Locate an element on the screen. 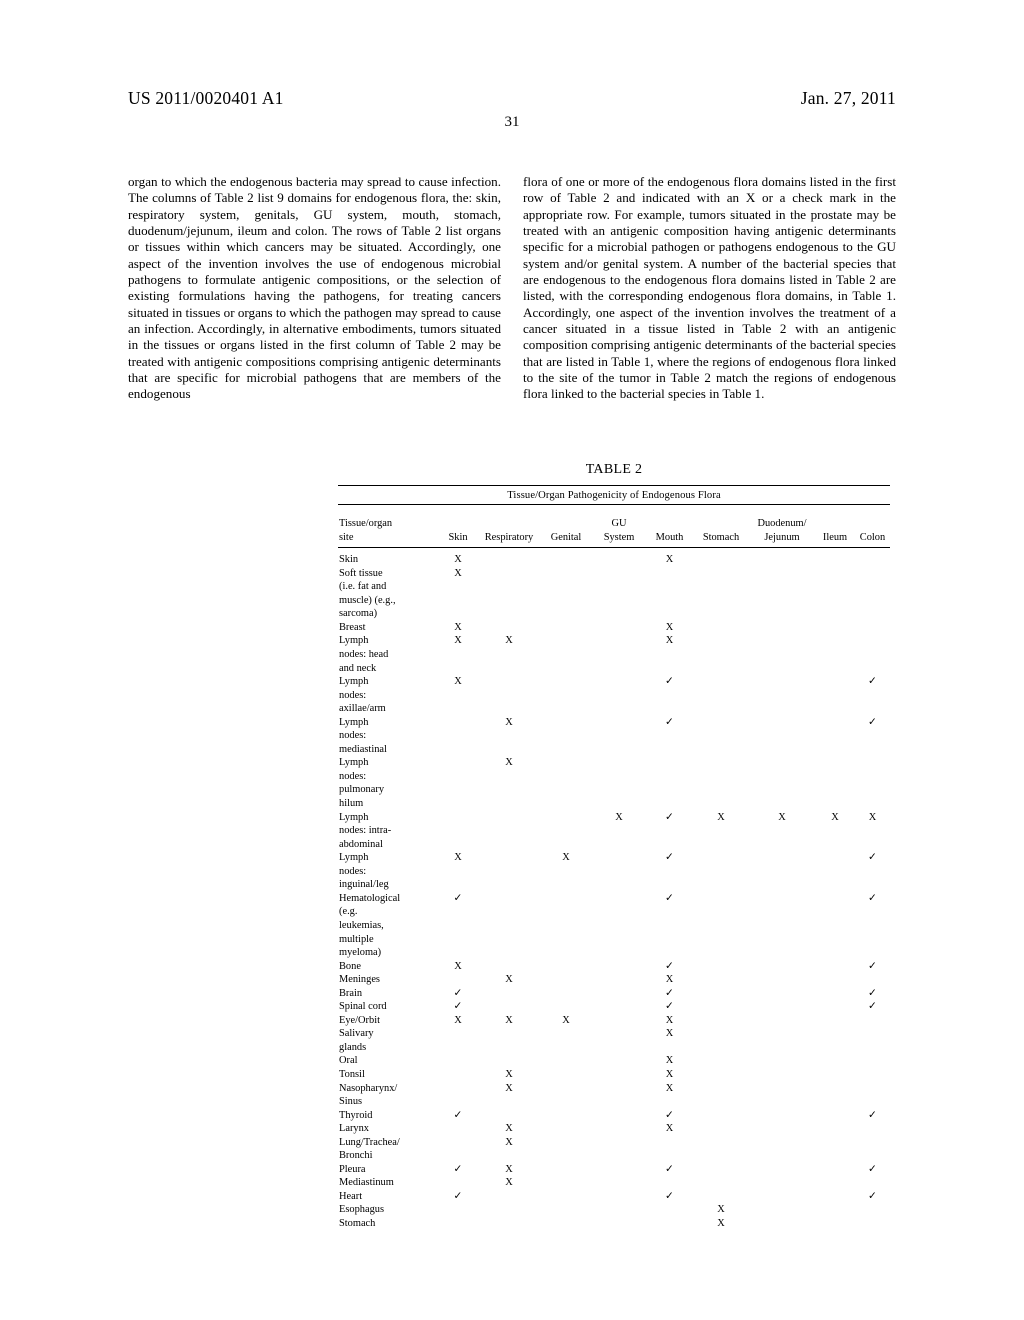  table-column-header-6: Stomach is located at coordinates (721, 532).